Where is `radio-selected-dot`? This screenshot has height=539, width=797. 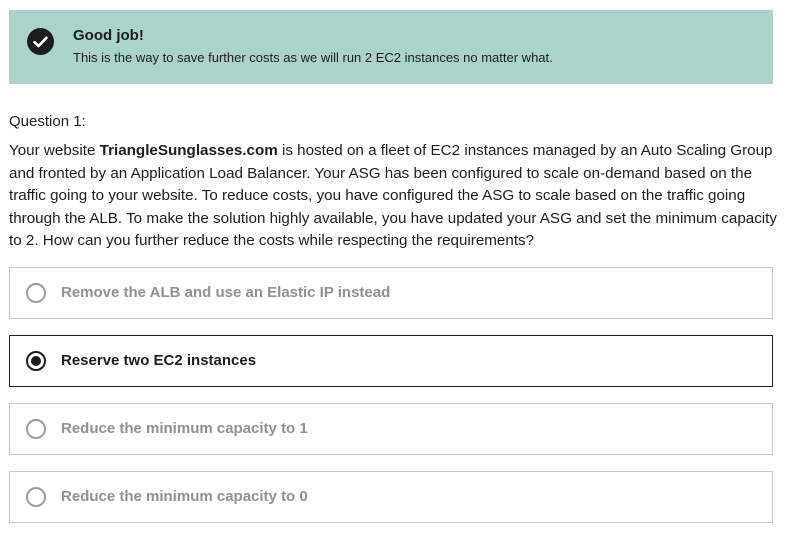 radio-selected-dot is located at coordinates (36, 361).